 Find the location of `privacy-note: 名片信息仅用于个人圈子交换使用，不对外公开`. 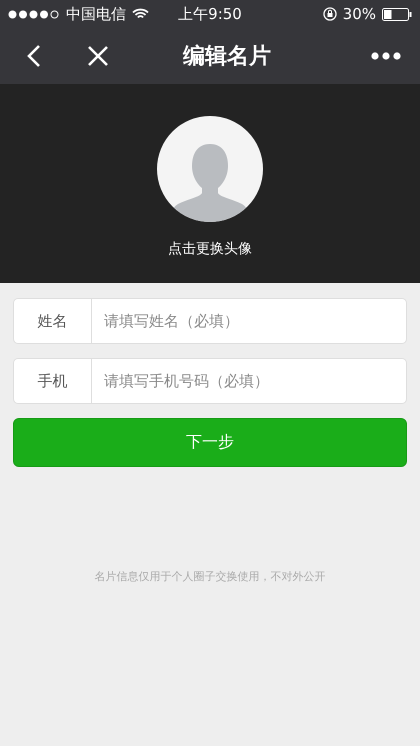

privacy-note: 名片信息仅用于个人圈子交换使用，不对外公开 is located at coordinates (210, 576).